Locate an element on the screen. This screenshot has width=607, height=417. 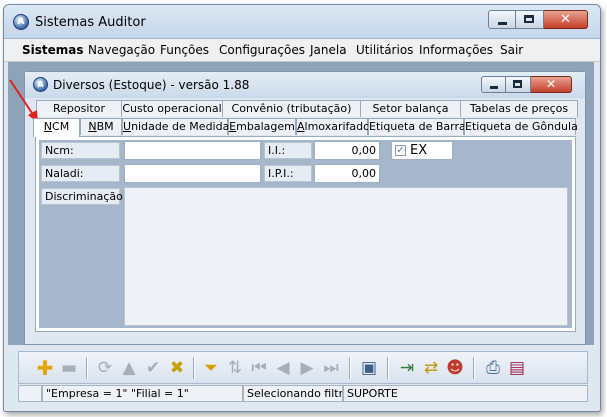
tab-ncm: NCM is located at coordinates (56, 127).